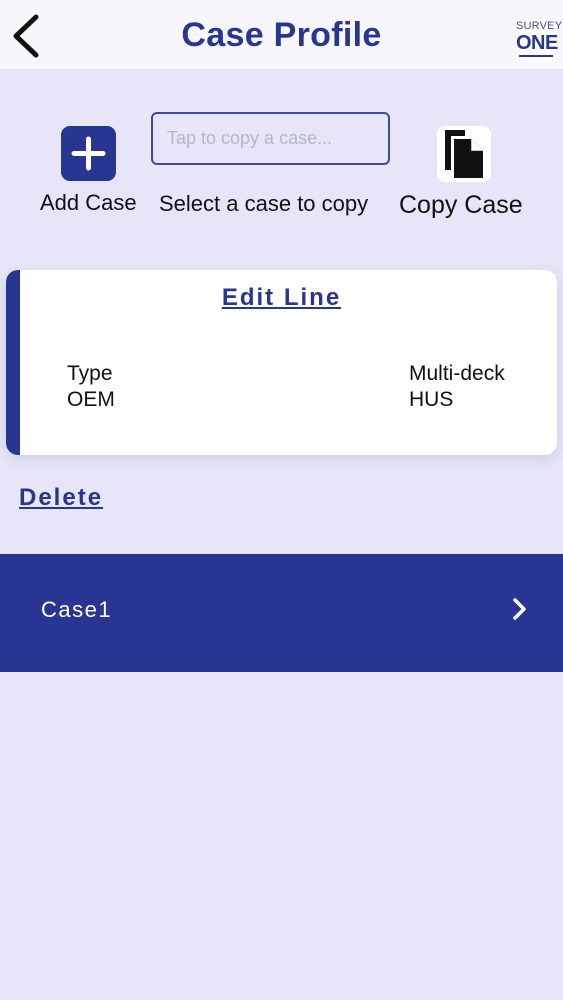 Image resolution: width=563 pixels, height=1000 pixels. Describe the element at coordinates (519, 609) in the screenshot. I see `chevron-right-icon` at that location.